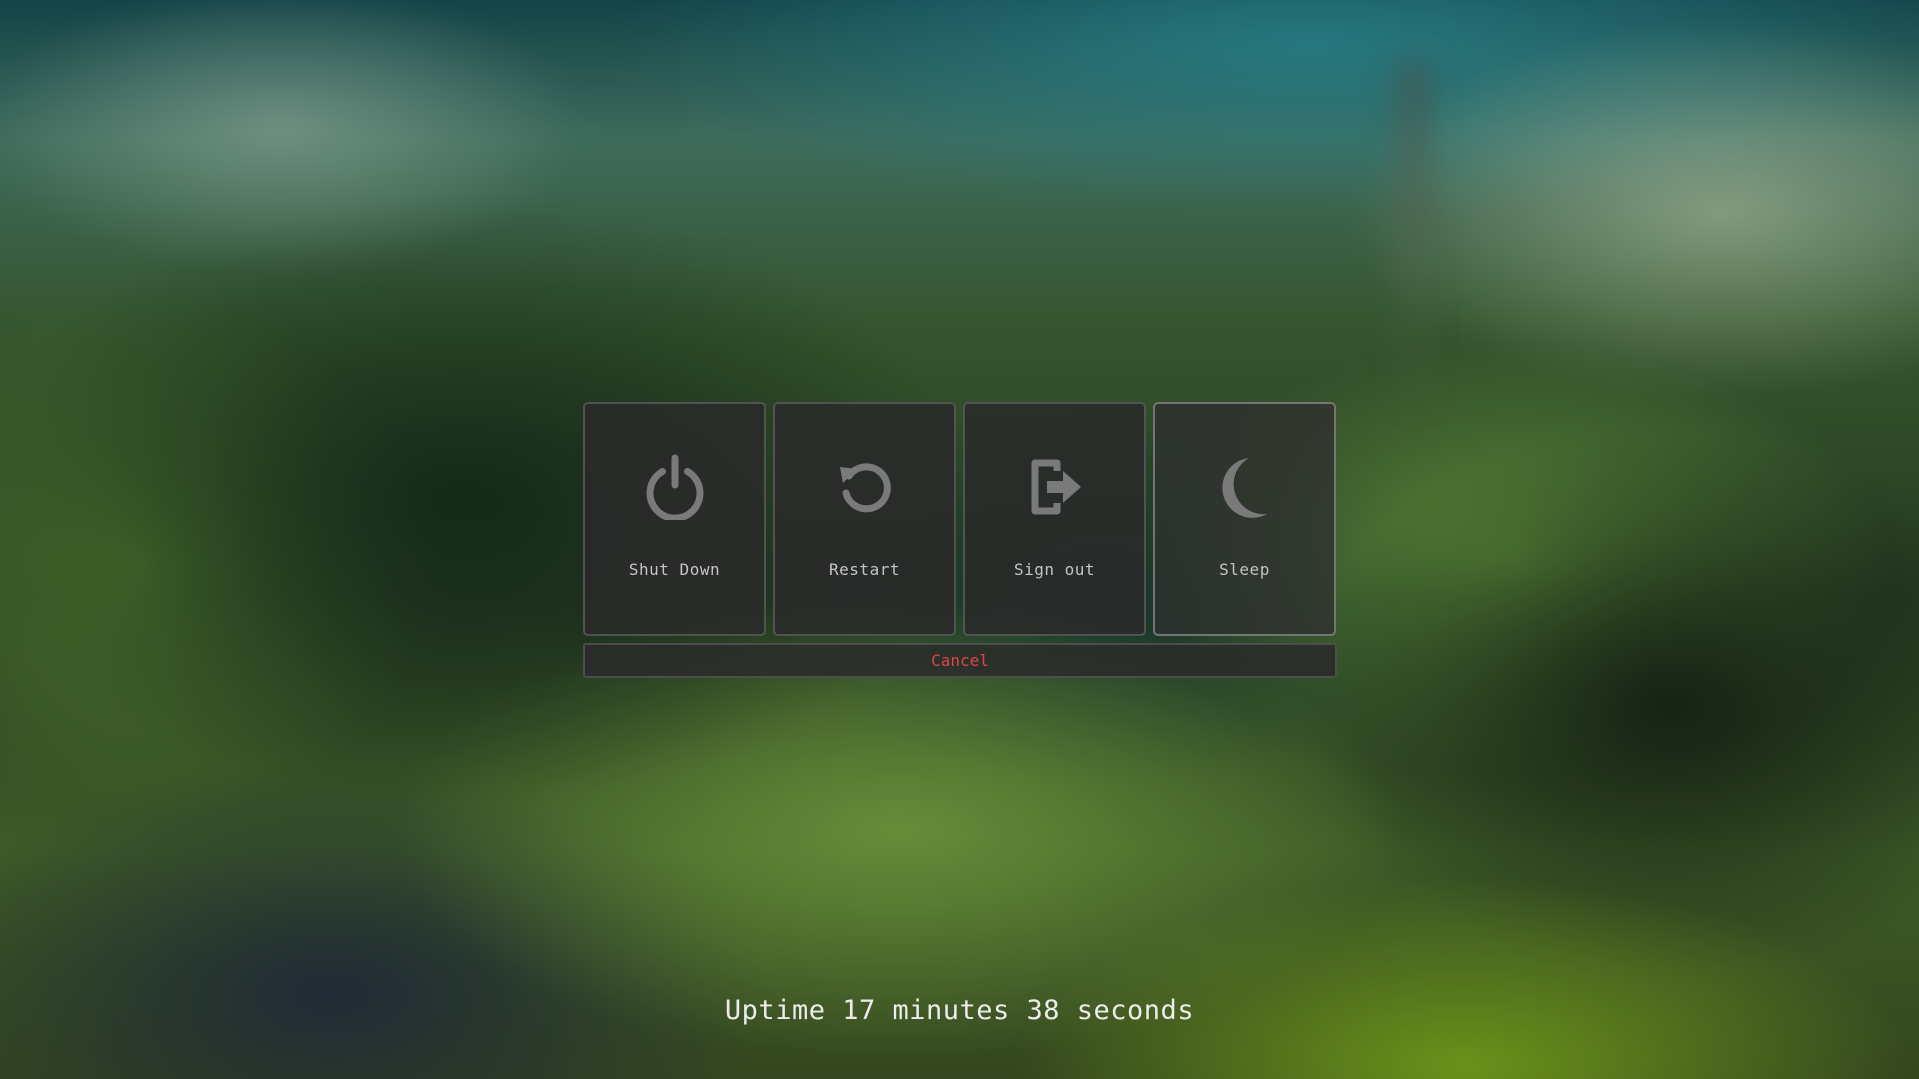 The height and width of the screenshot is (1079, 1919). What do you see at coordinates (960, 519) in the screenshot?
I see `power-actions-row: Shut Down Restart Sign out Sleep` at bounding box center [960, 519].